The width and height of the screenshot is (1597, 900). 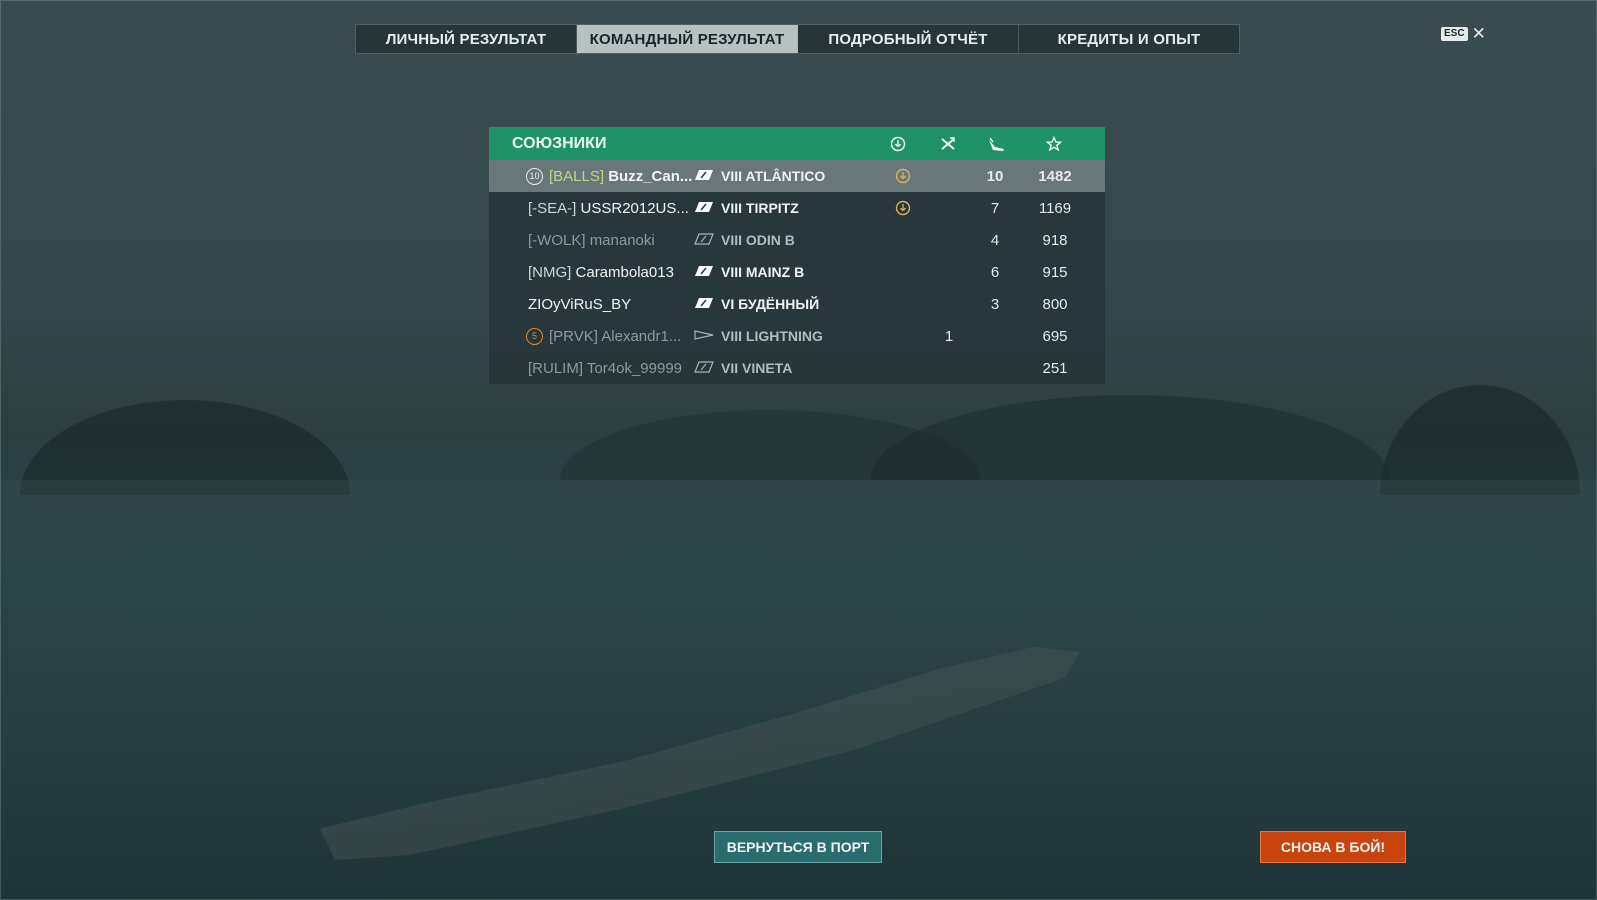 I want to click on base-xp-star-icon, so click(x=1054, y=144).